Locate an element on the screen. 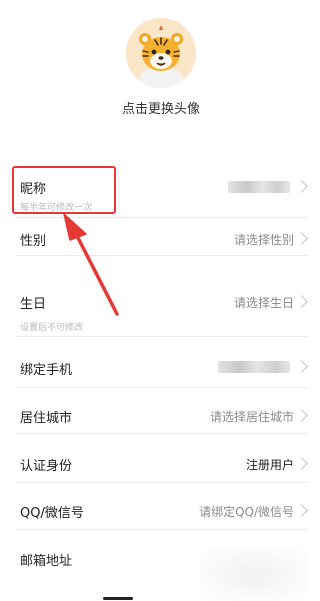 This screenshot has height=601, width=320. birthday-label: 生日 is located at coordinates (33, 304).